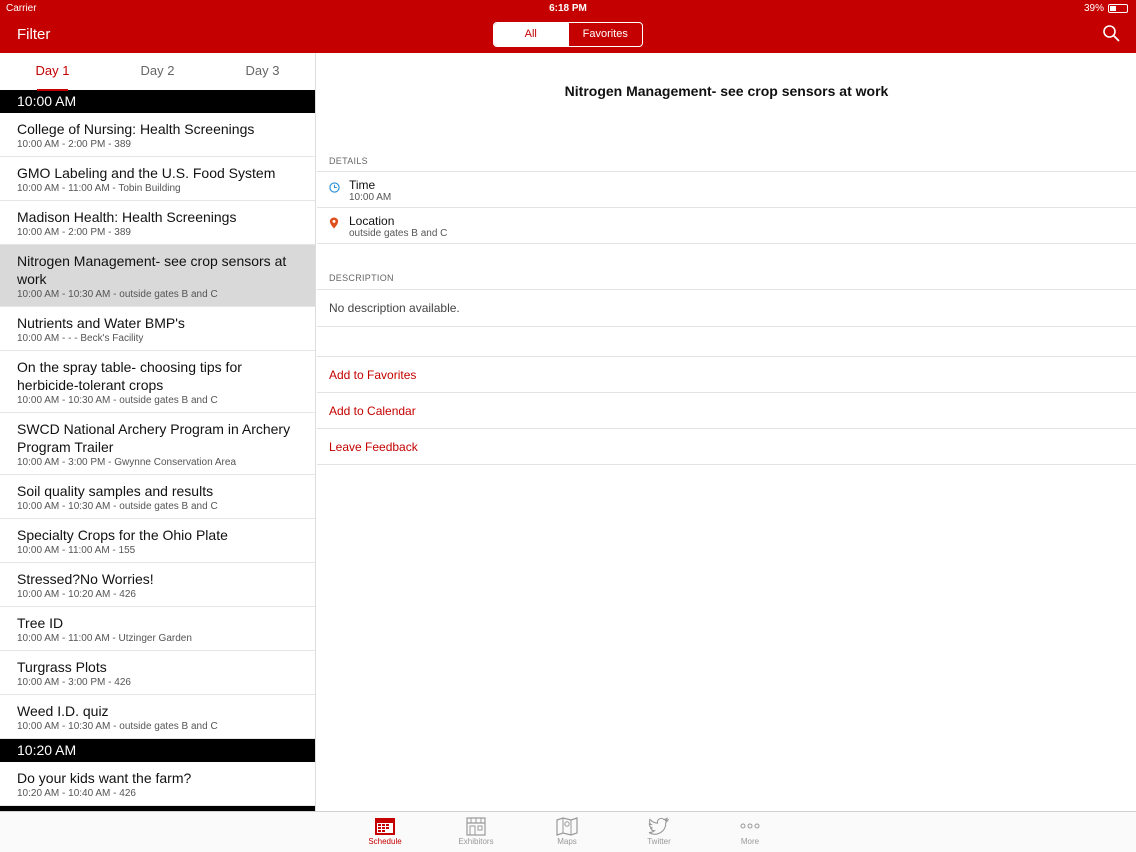 The width and height of the screenshot is (1136, 852). What do you see at coordinates (115, 491) in the screenshot?
I see `list-item-title: Soil quality samples and results` at bounding box center [115, 491].